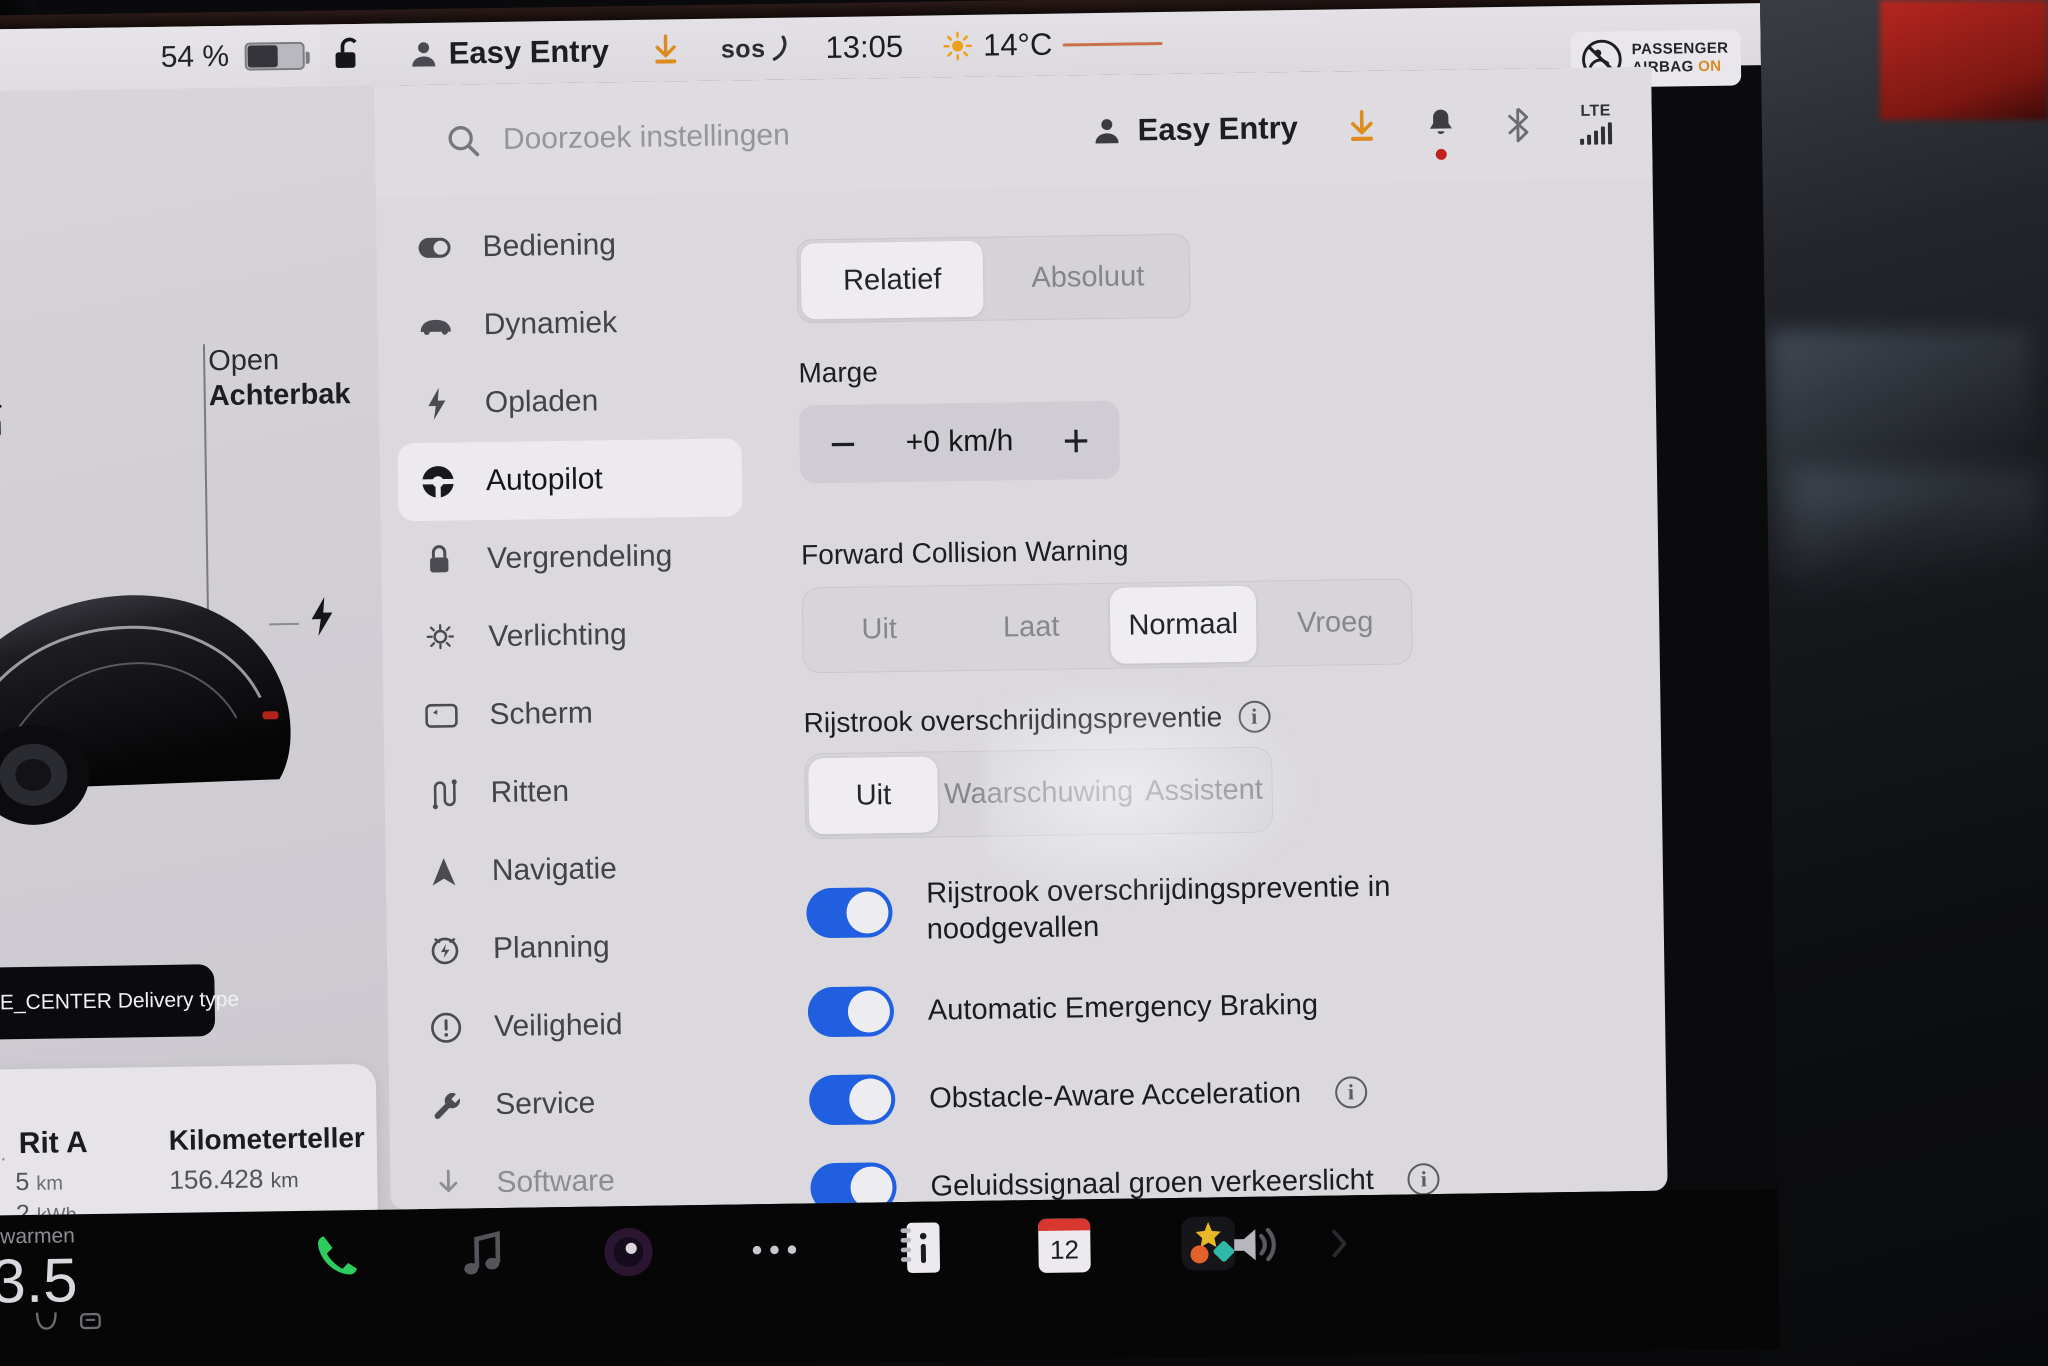  I want to click on signal-bars, so click(1596, 133).